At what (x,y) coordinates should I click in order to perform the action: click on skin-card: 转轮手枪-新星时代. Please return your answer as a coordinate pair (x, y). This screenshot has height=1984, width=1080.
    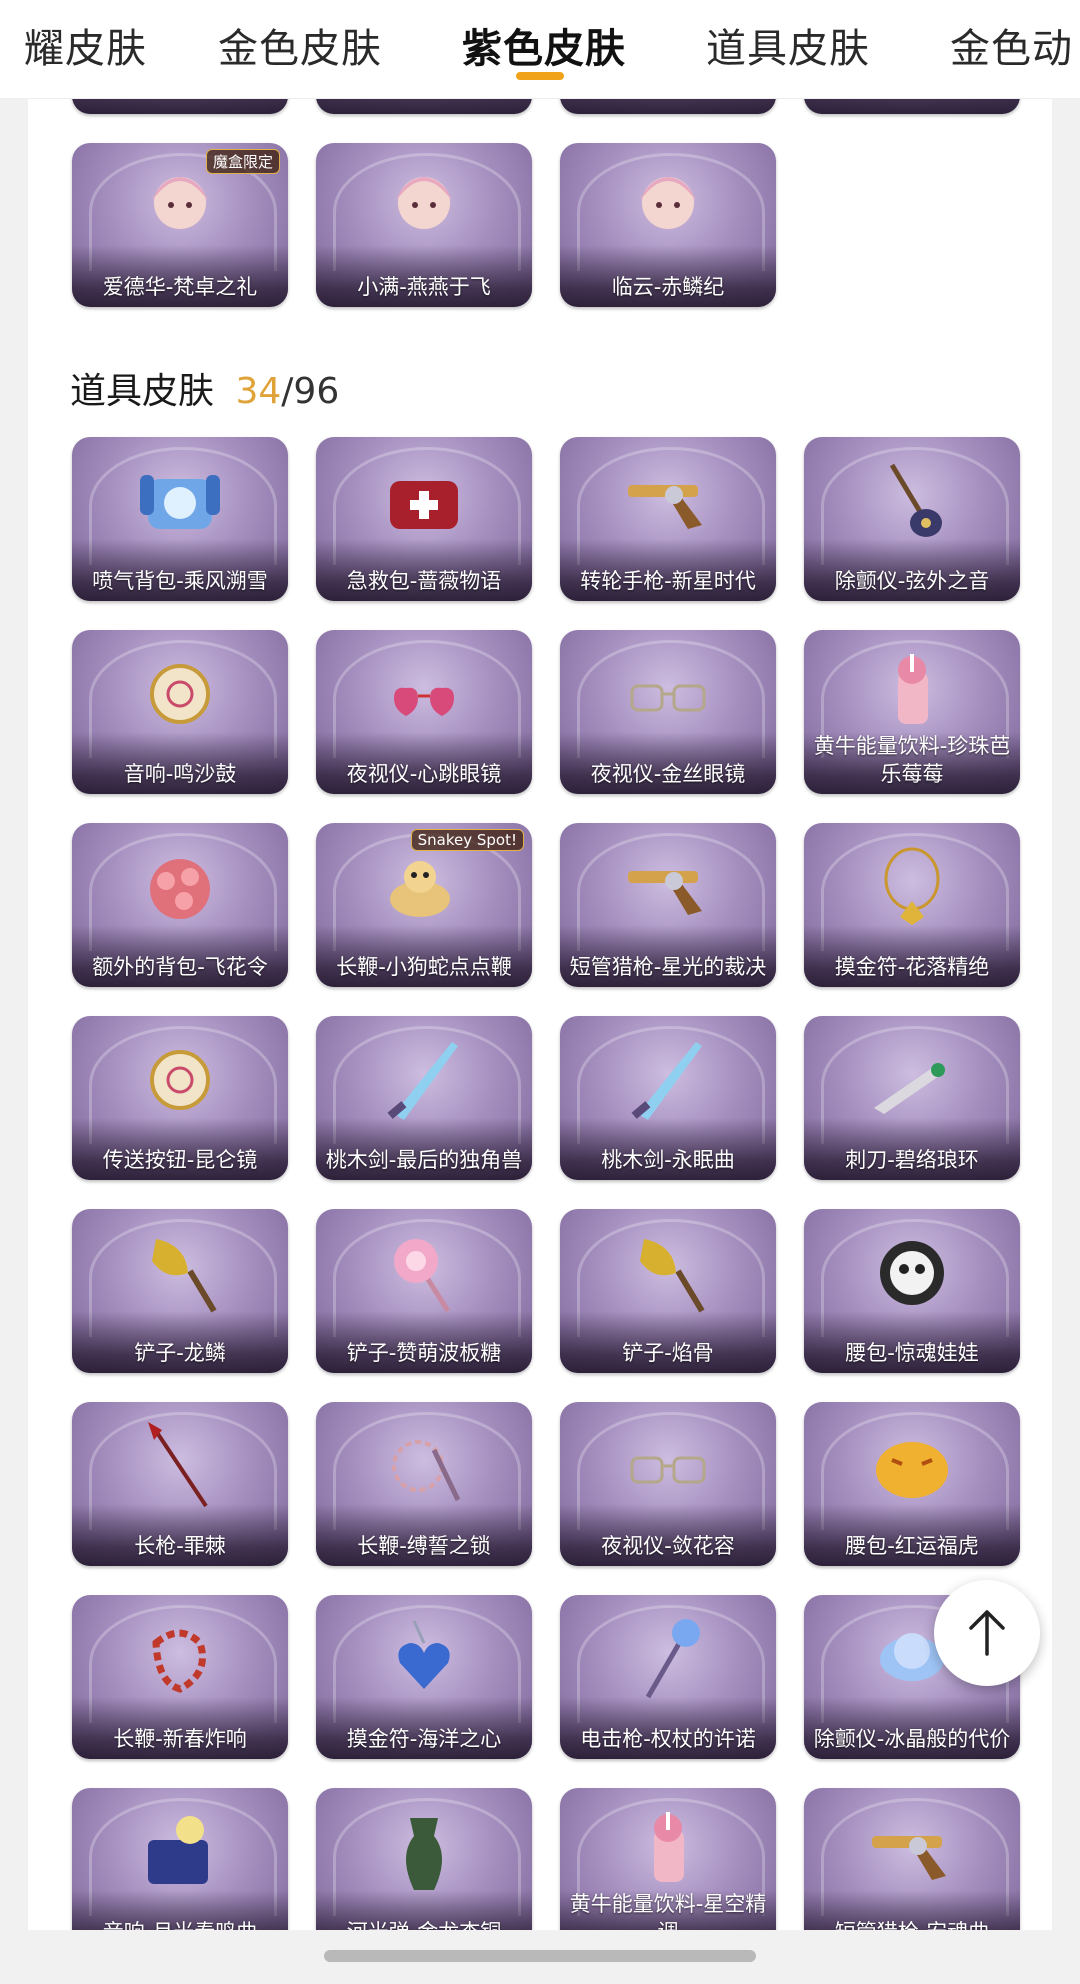
    Looking at the image, I should click on (668, 519).